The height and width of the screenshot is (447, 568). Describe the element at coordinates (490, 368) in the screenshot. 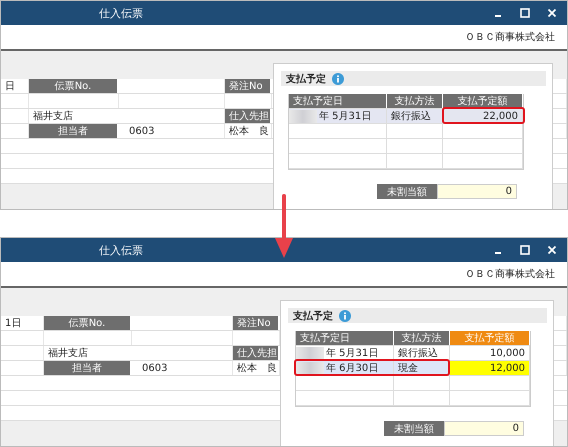

I see `table-cell: 12,000` at that location.